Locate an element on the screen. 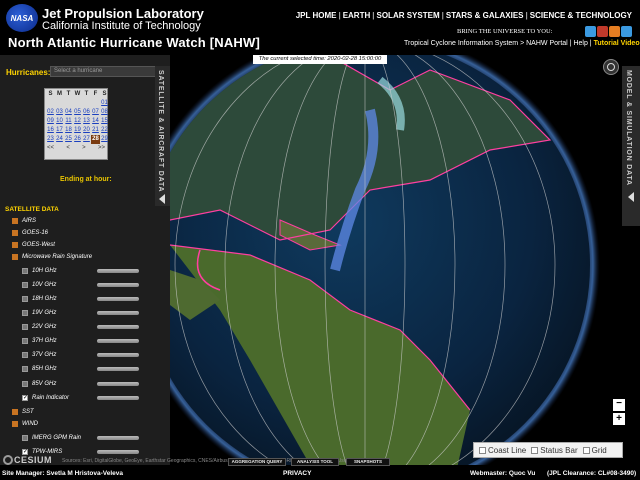 Image resolution: width=640 pixels, height=480 pixels. layer-row: 37V GHz is located at coordinates (39, 355).